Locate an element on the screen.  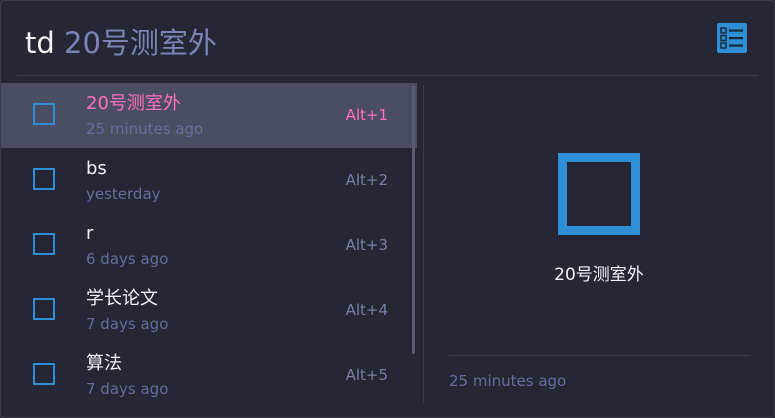
item-shortcut: Alt+5 is located at coordinates (366, 375).